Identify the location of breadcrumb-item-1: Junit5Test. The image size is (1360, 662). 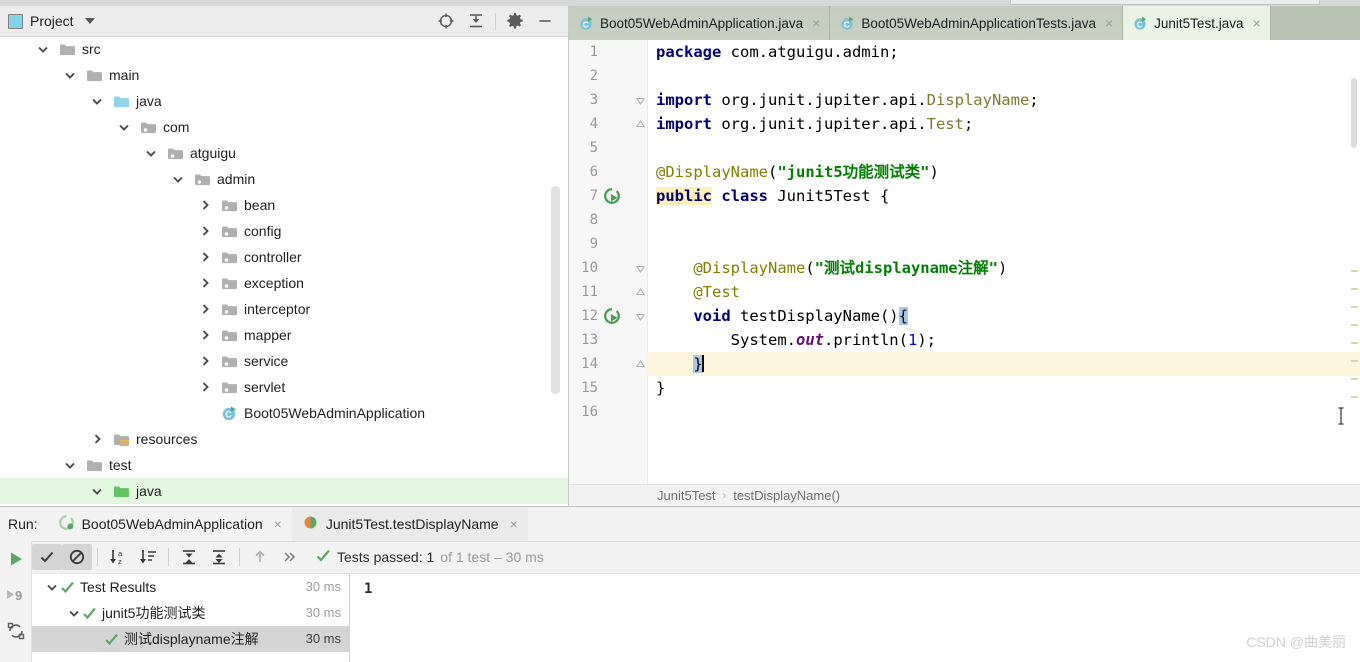
(686, 495).